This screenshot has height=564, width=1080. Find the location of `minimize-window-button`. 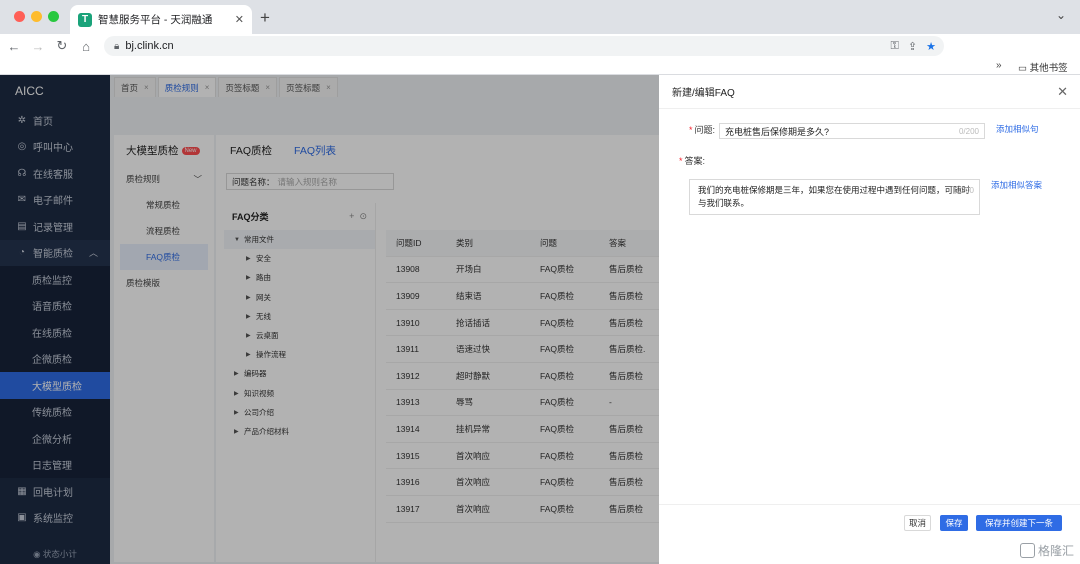

minimize-window-button is located at coordinates (36, 16).